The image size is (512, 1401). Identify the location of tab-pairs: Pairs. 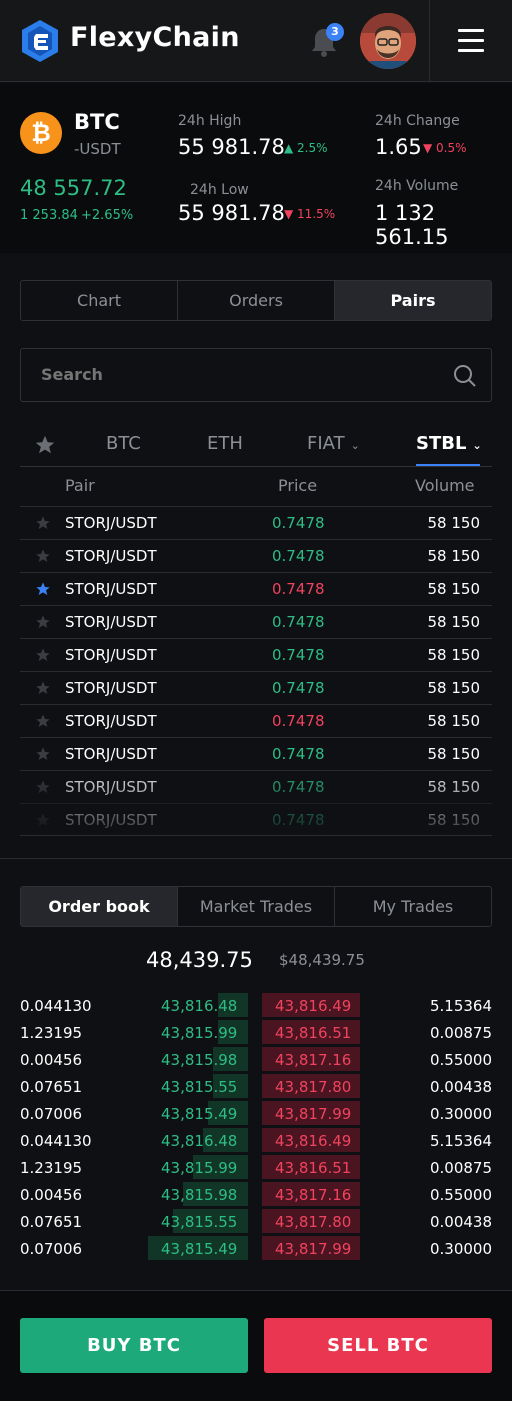
(413, 300).